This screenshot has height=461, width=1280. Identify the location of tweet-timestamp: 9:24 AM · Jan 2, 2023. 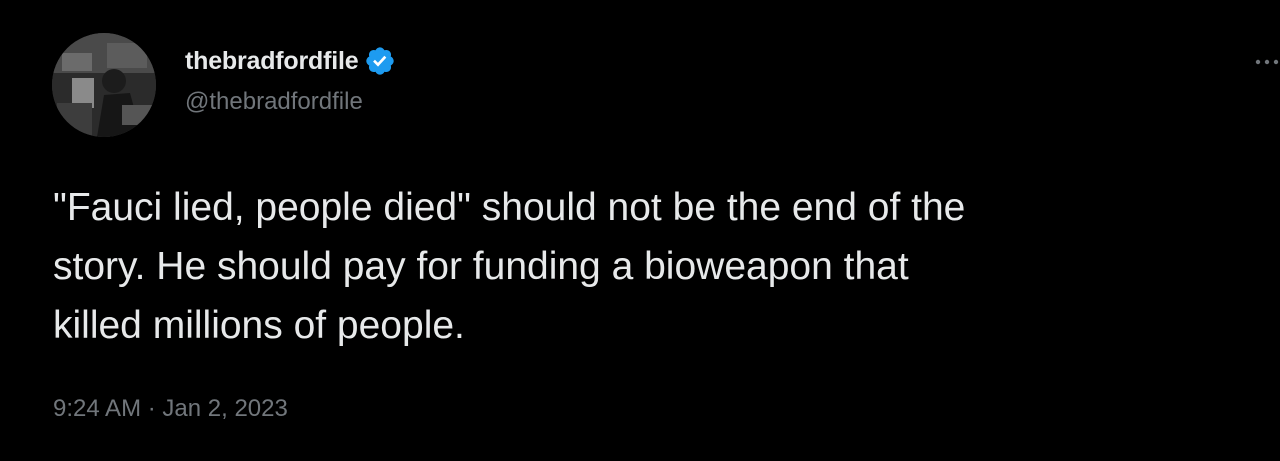
(170, 409).